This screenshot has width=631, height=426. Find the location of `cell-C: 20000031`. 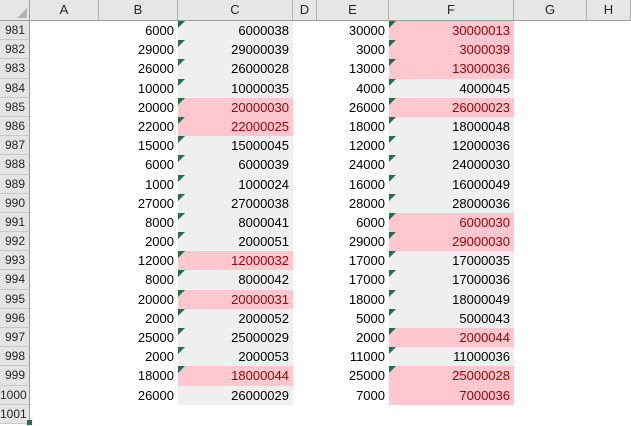

cell-C: 20000031 is located at coordinates (235, 299).